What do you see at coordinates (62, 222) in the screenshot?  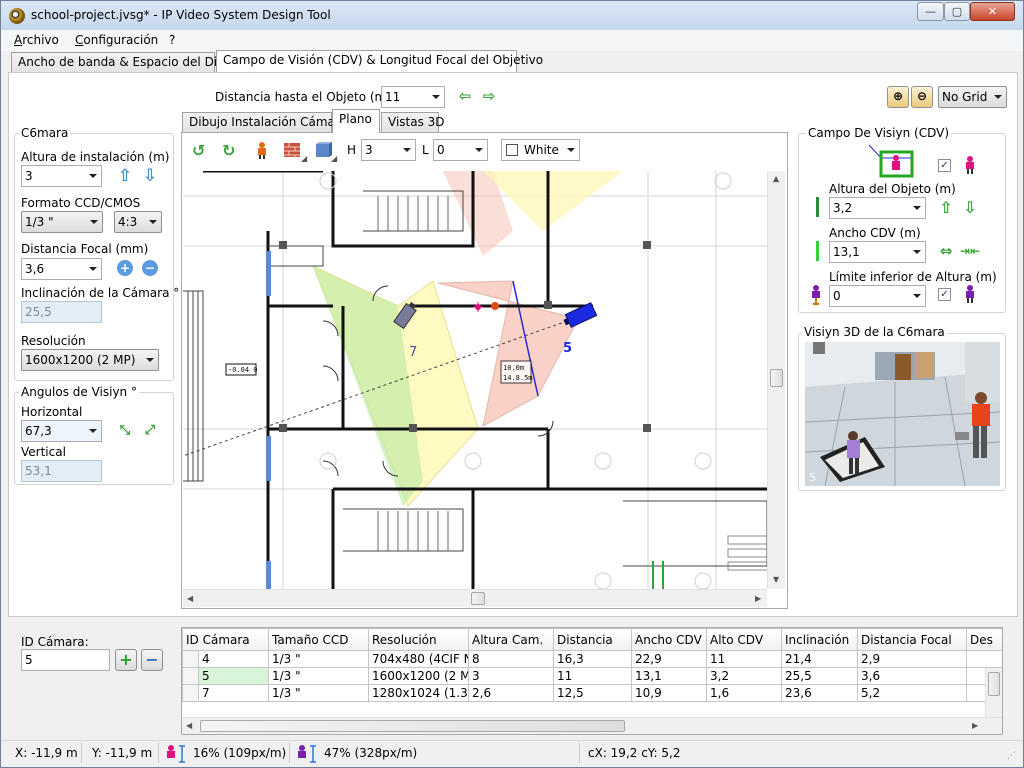 I see `sensor-format-select: 1/3 "` at bounding box center [62, 222].